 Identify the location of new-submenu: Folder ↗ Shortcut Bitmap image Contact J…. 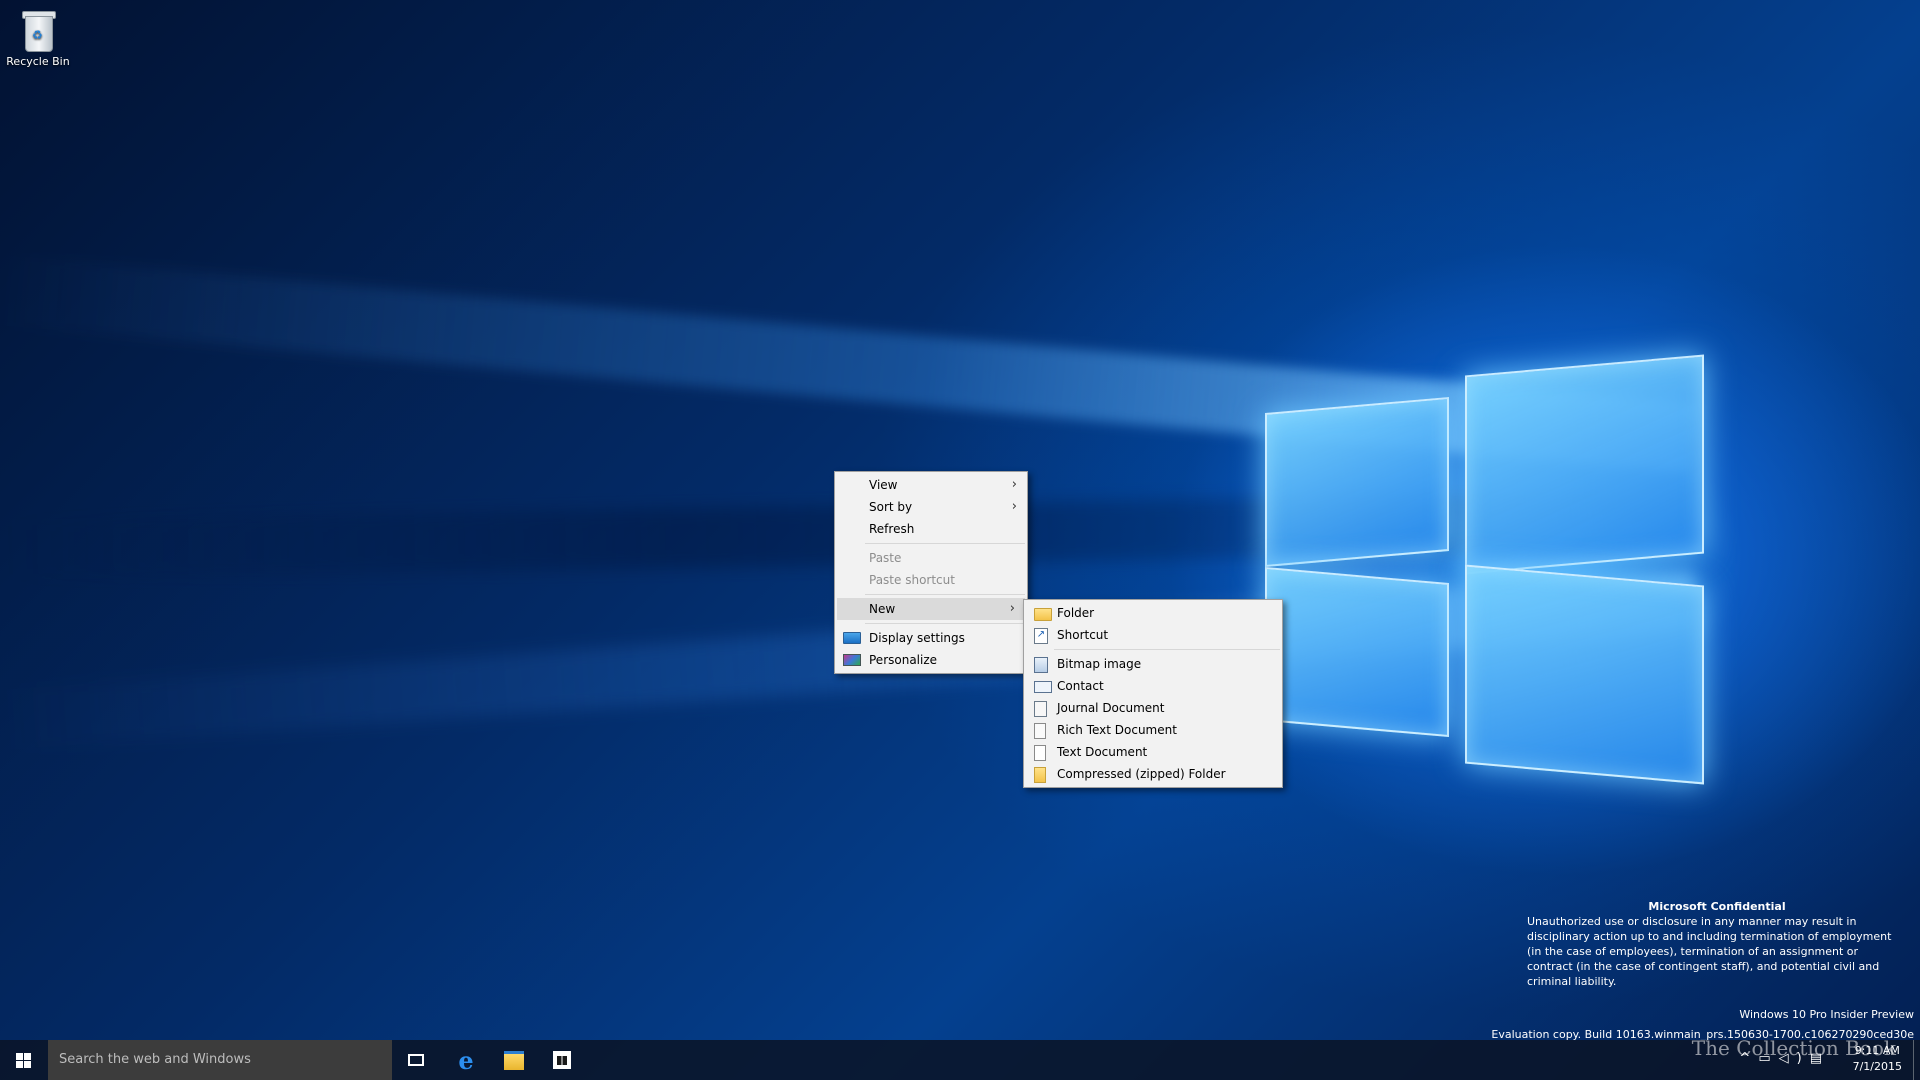
(1153, 693).